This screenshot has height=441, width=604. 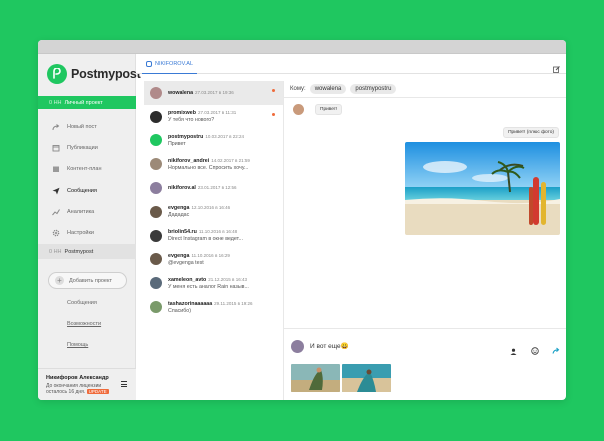 What do you see at coordinates (329, 109) in the screenshot?
I see `incoming-message: Привет!` at bounding box center [329, 109].